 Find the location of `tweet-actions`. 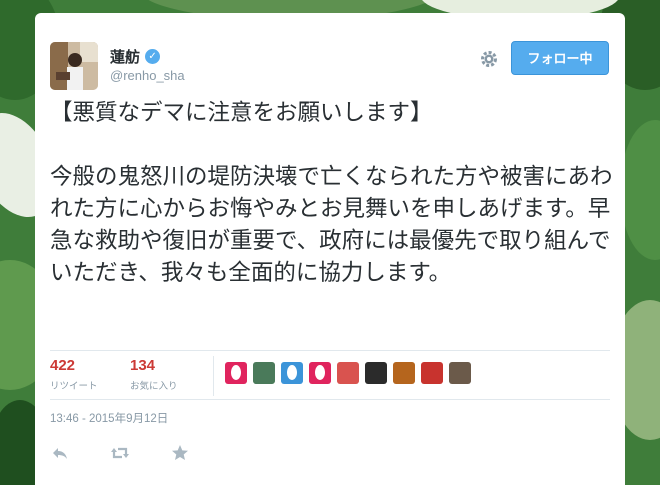

tweet-actions is located at coordinates (120, 453).